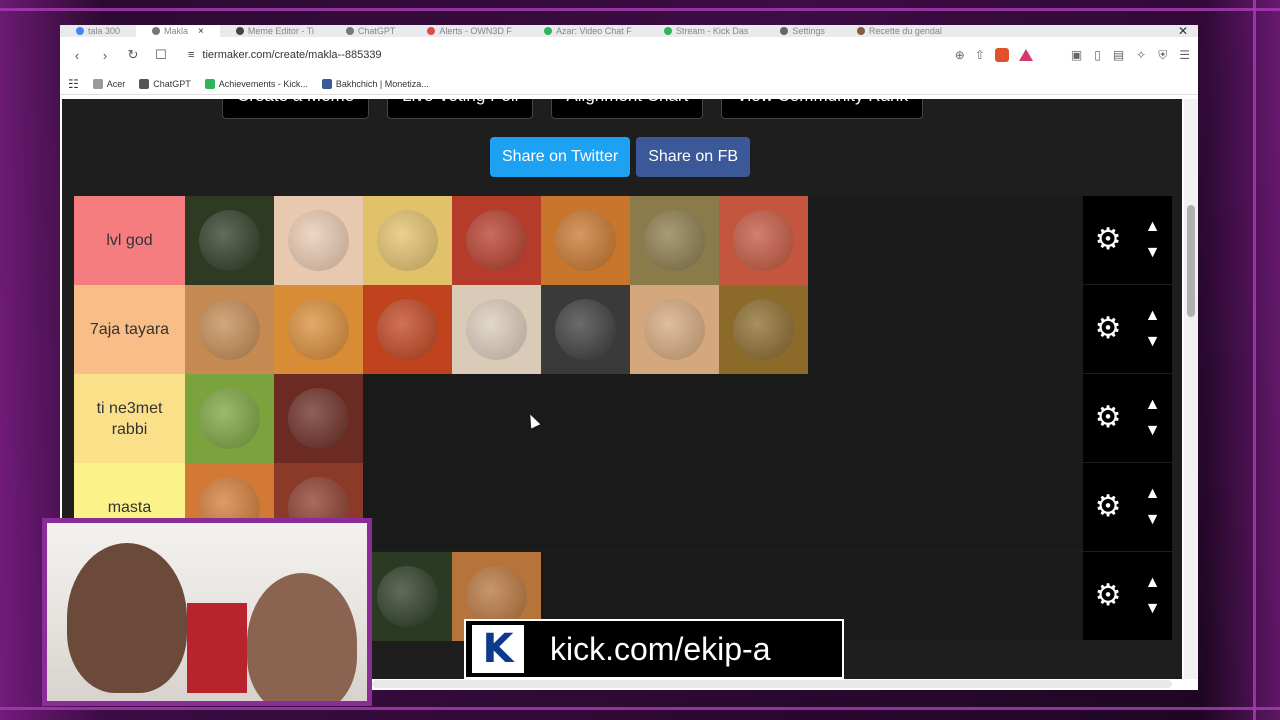 This screenshot has width=1280, height=720. I want to click on reload-icon: ↻, so click(133, 55).